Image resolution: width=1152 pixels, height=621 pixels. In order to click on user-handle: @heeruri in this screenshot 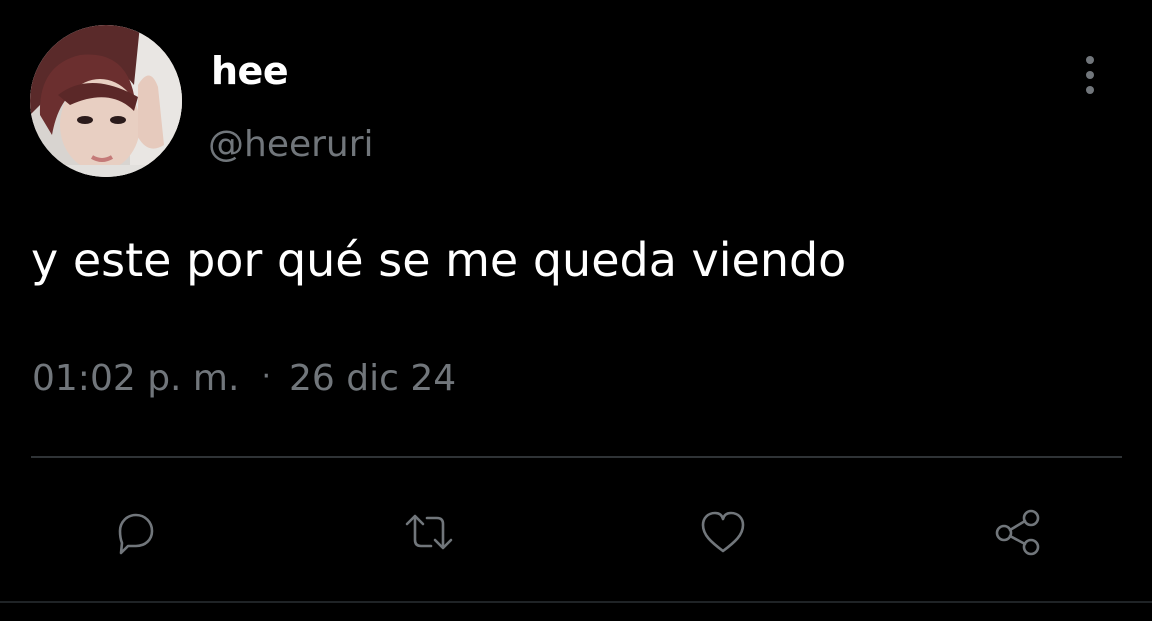, I will do `click(291, 145)`.